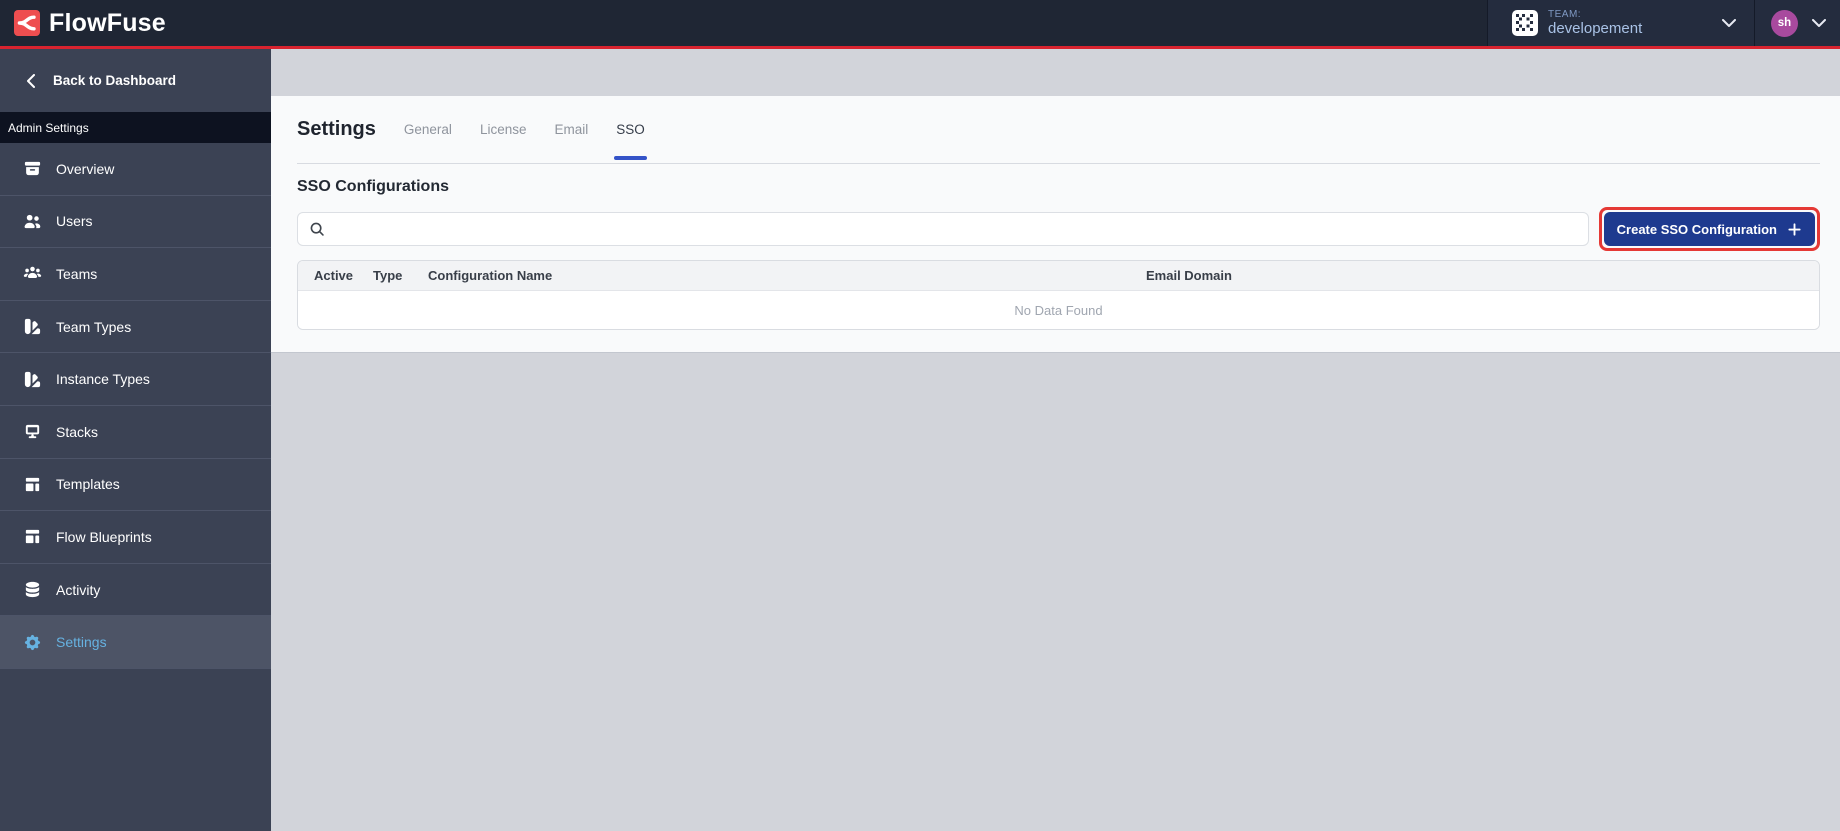  I want to click on settings-tabs: General License Email SSO, so click(524, 129).